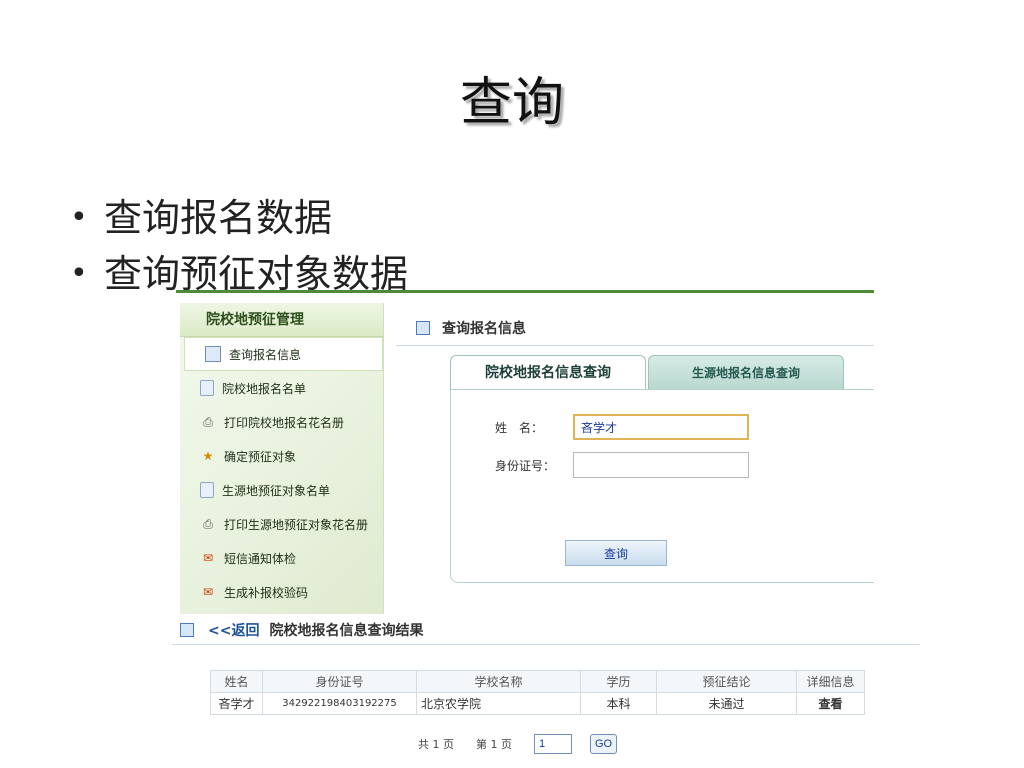 The height and width of the screenshot is (768, 1024). Describe the element at coordinates (281, 320) in the screenshot. I see `sidebar-title: 院校地预征管理` at that location.